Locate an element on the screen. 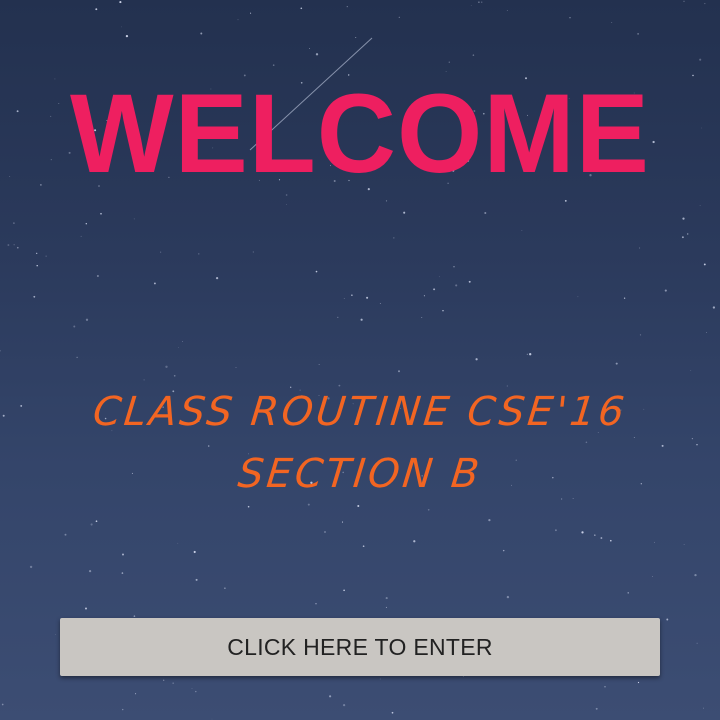 This screenshot has width=720, height=720. enter-button: CLICK HERE TO ENTER is located at coordinates (360, 647).